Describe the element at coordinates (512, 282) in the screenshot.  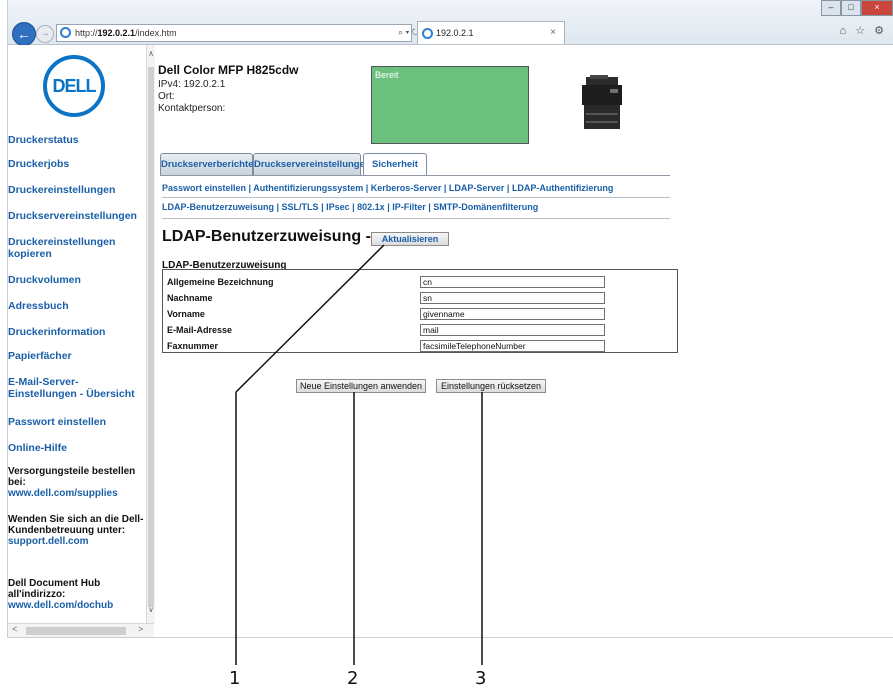
I see `common-name-field: cn` at that location.